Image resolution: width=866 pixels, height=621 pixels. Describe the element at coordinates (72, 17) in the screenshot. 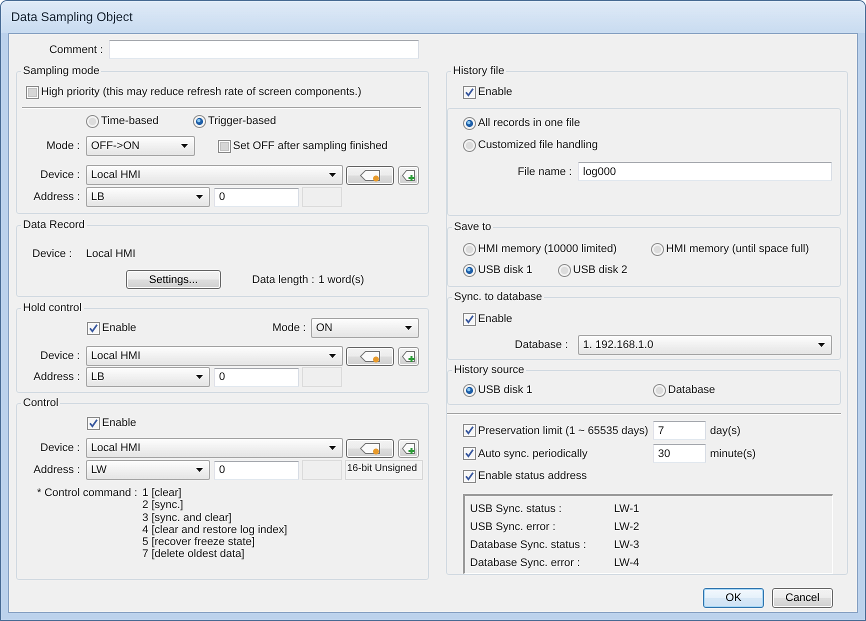

I see `window-title: Data Sampling Object` at that location.